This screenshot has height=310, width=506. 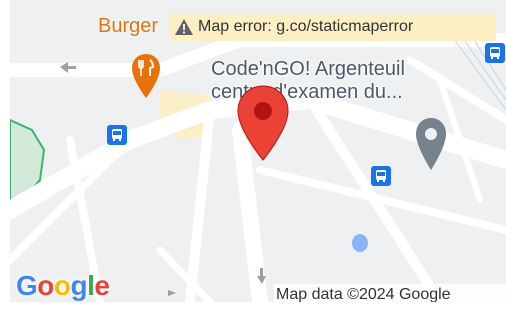 I want to click on restaurant-label: Burger, so click(x=128, y=26).